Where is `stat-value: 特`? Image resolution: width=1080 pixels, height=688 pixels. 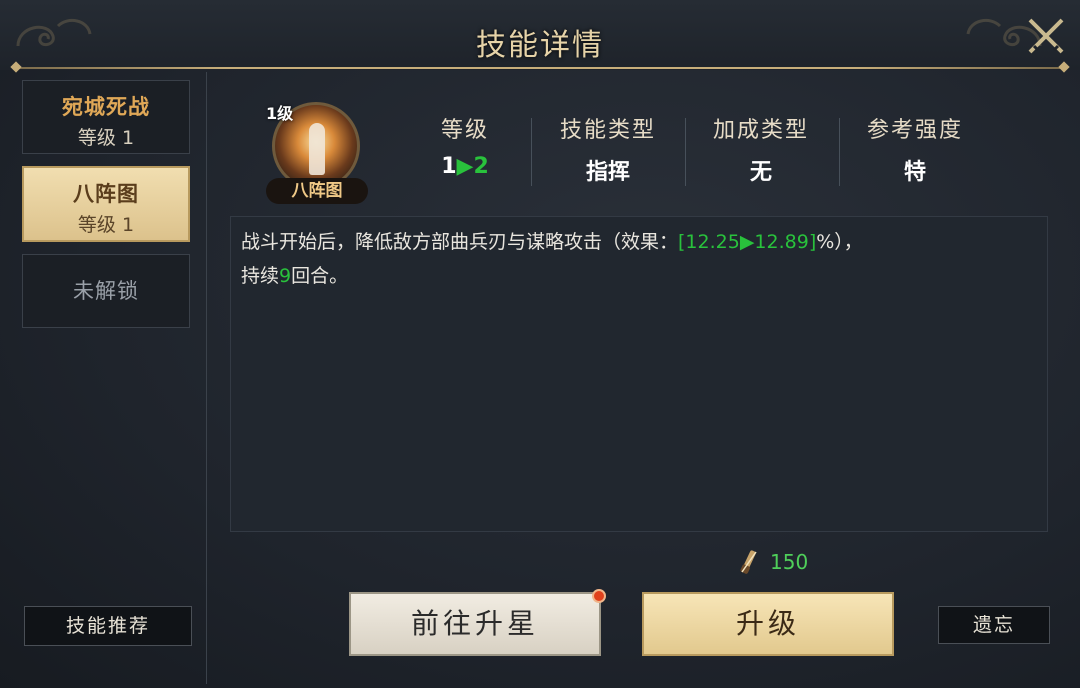 stat-value: 特 is located at coordinates (914, 172).